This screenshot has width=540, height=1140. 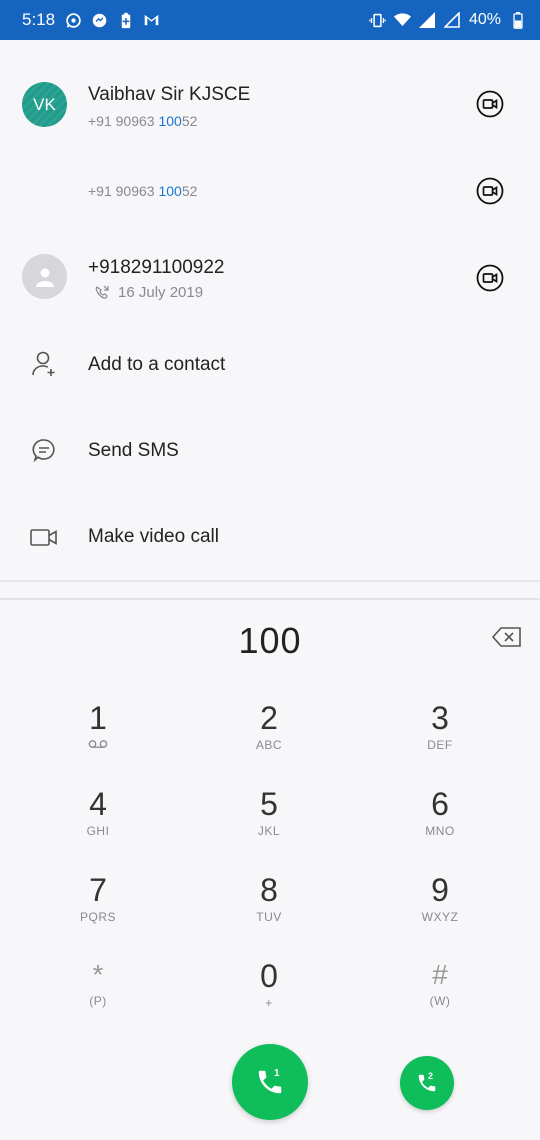 What do you see at coordinates (44, 537) in the screenshot?
I see `video-call-icon` at bounding box center [44, 537].